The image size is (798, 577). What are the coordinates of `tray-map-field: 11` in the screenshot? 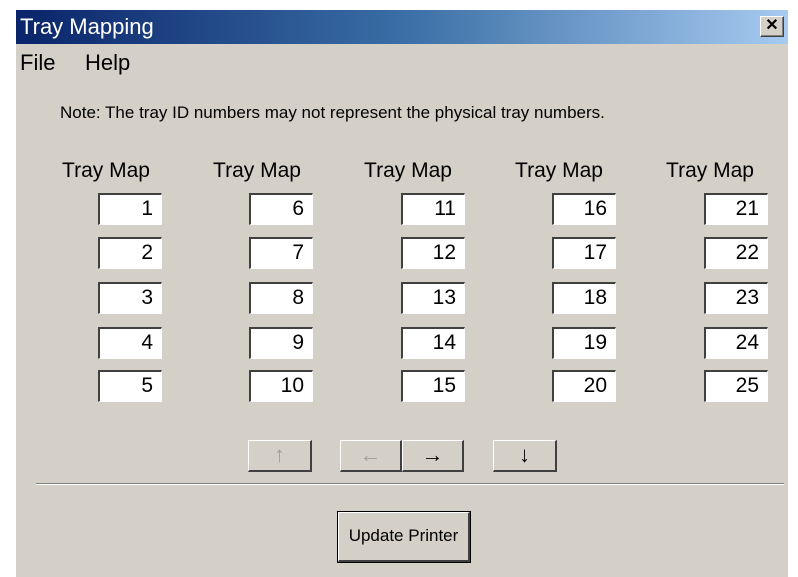 It's located at (433, 209).